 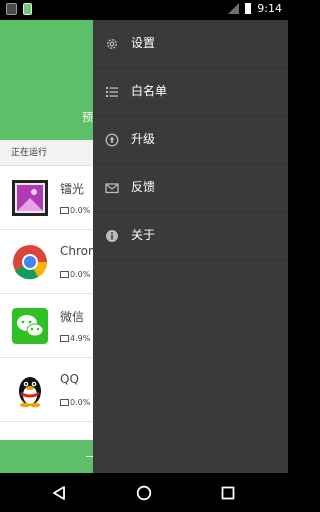 I want to click on upgrade-arrow-icon, so click(x=112, y=140).